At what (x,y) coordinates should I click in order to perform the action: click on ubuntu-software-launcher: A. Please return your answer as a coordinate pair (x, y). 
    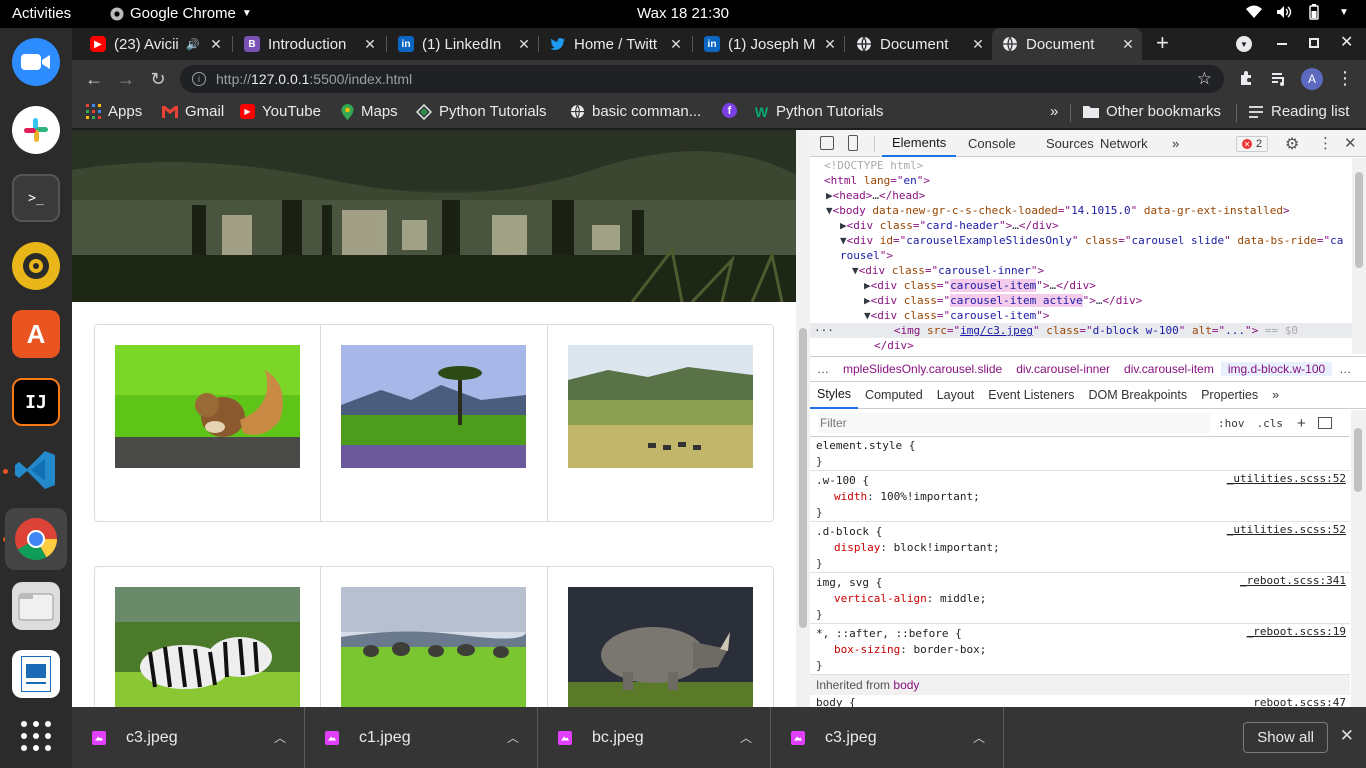
    Looking at the image, I should click on (36, 334).